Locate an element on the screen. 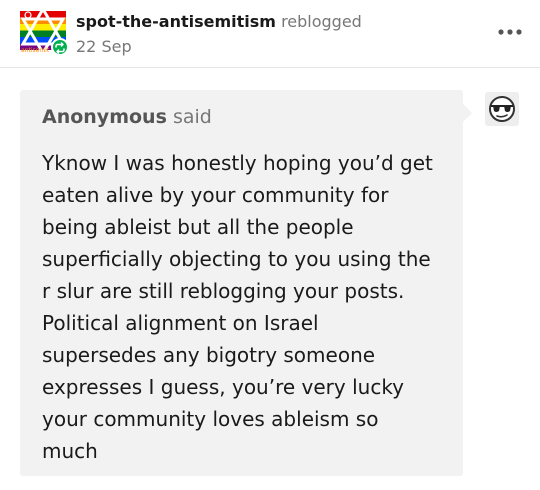  question-line: being ableist but all the people is located at coordinates (198, 227).